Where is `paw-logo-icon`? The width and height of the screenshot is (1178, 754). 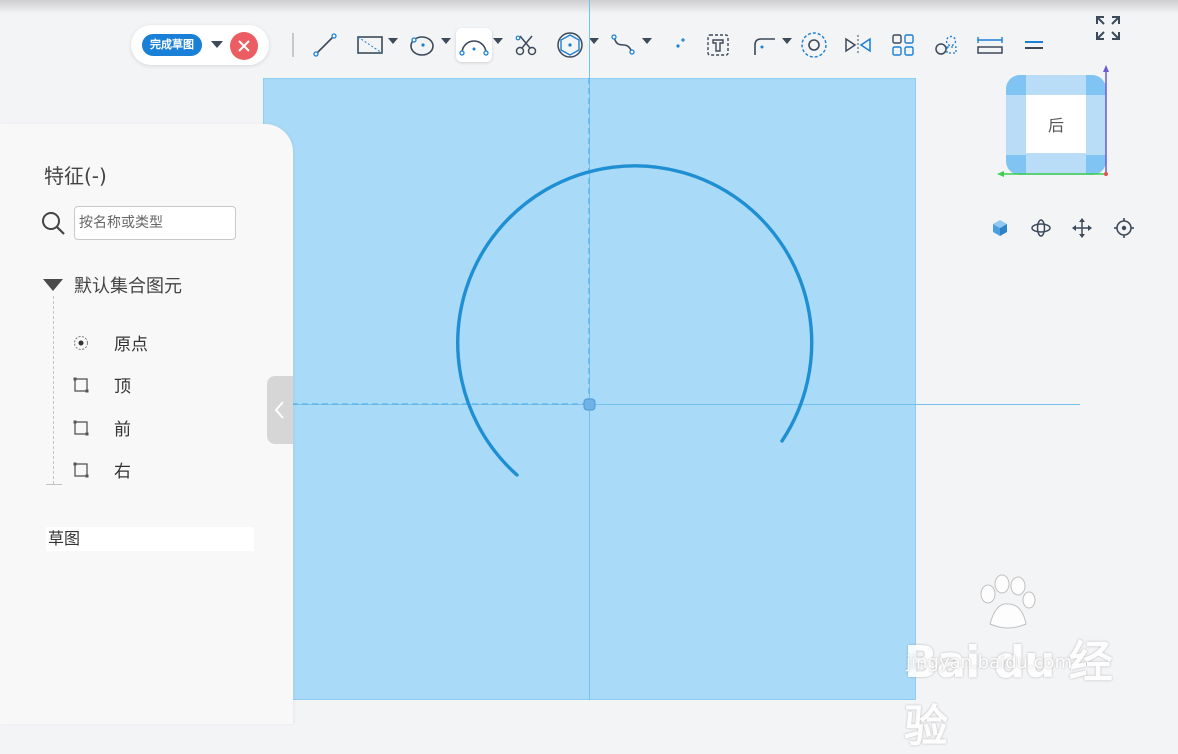 paw-logo-icon is located at coordinates (1008, 601).